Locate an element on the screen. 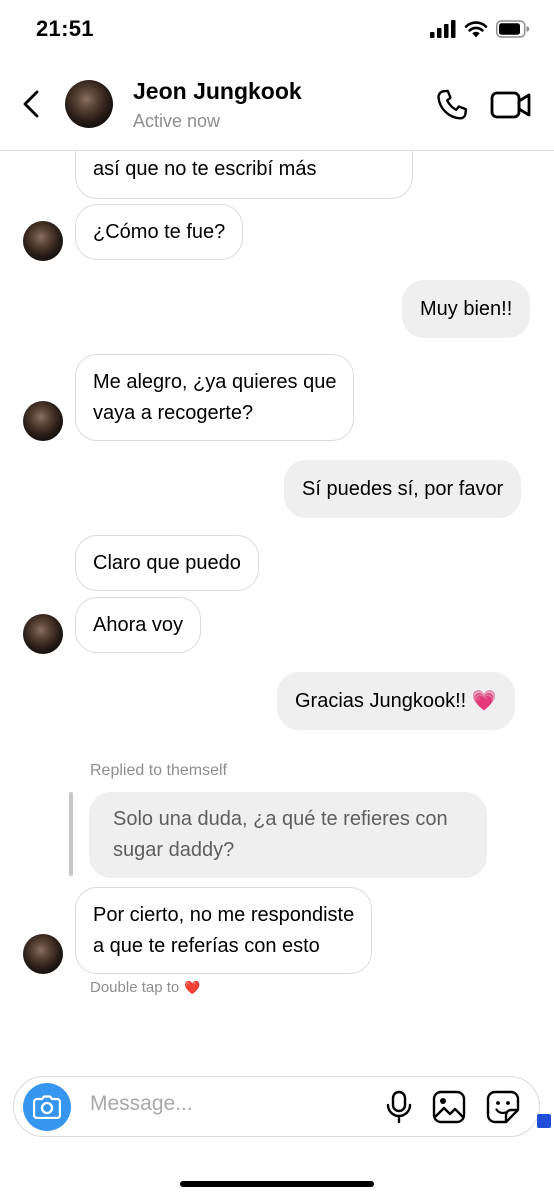 The width and height of the screenshot is (554, 1199). message-text: Claro que puedo is located at coordinates (167, 563).